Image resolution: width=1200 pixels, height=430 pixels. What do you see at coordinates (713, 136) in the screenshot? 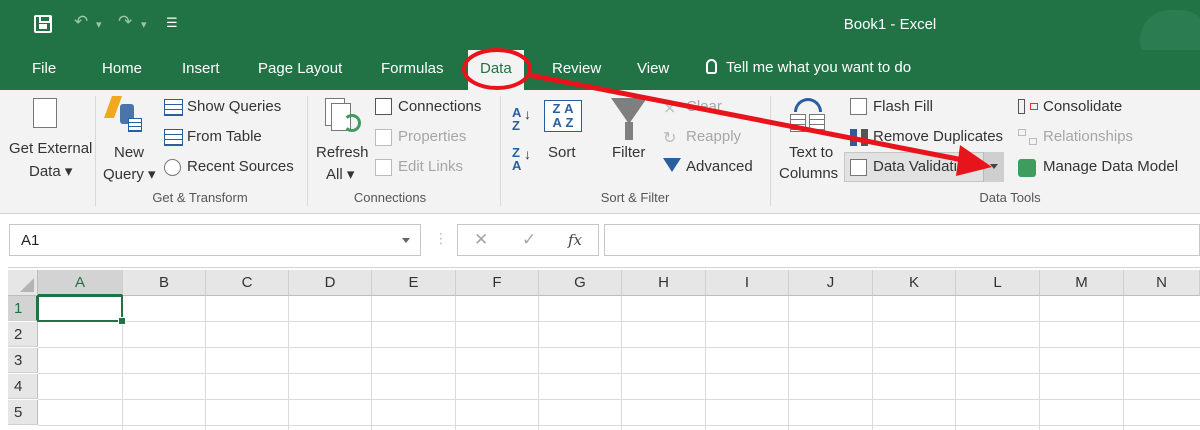
I see `reapply-button: Reapply` at bounding box center [713, 136].